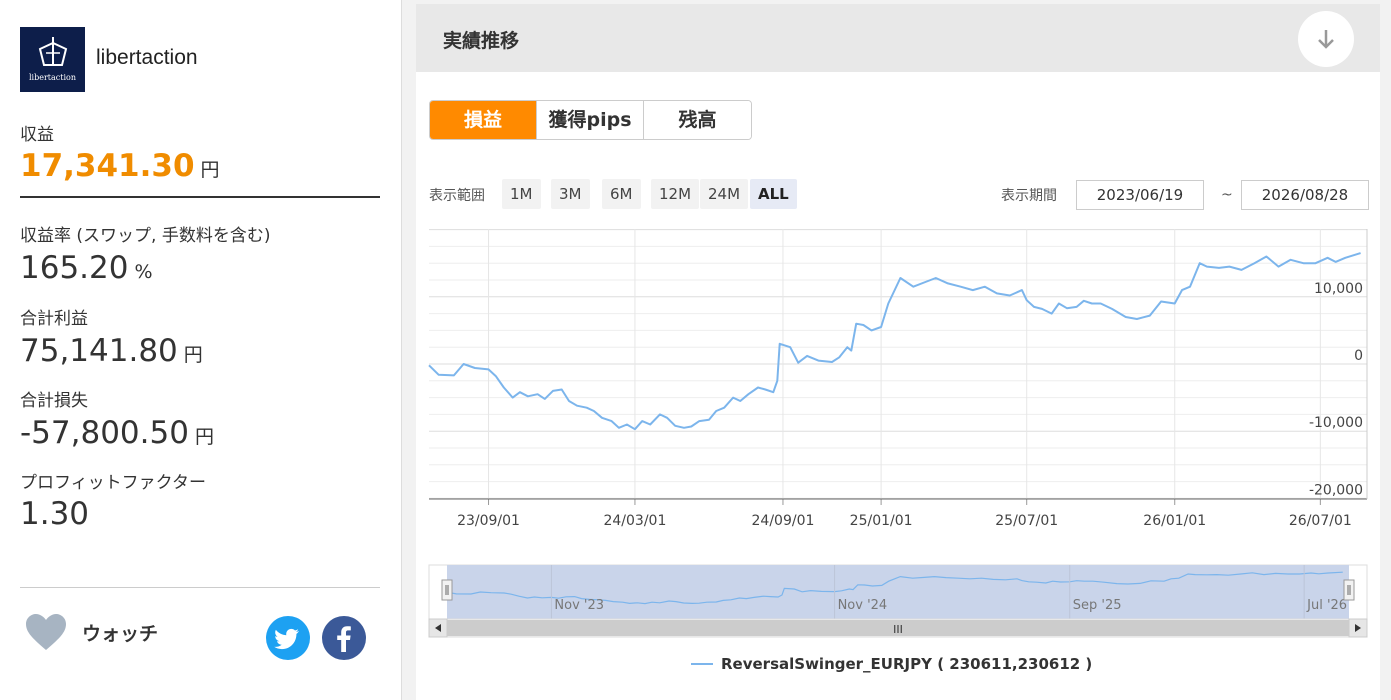 The image size is (1391, 700). Describe the element at coordinates (54, 319) in the screenshot. I see `gross-profit-label: 合計利益` at that location.